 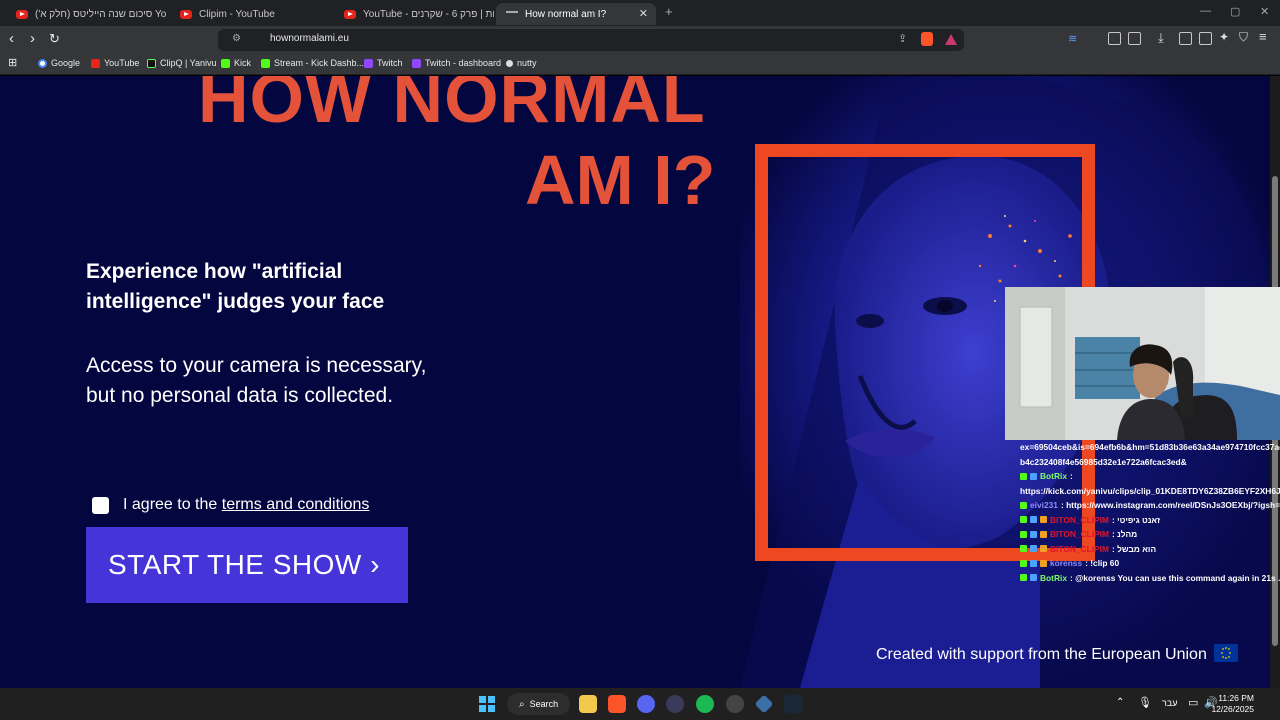 What do you see at coordinates (951, 39) in the screenshot?
I see `brave-rewards-icon` at bounding box center [951, 39].